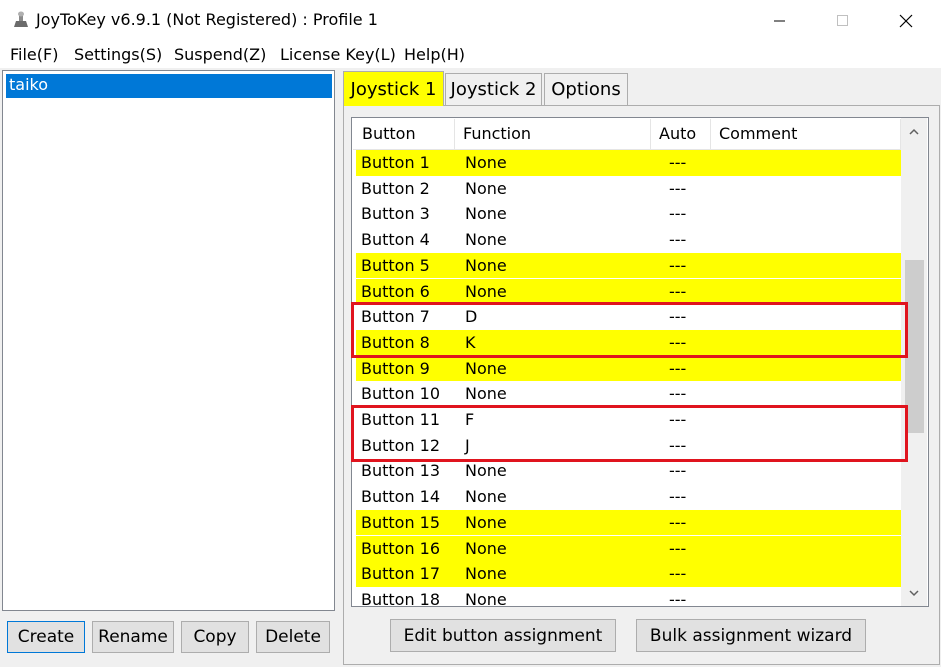 This screenshot has height=667, width=941. I want to click on table-row: Button 7 D ---, so click(629, 317).